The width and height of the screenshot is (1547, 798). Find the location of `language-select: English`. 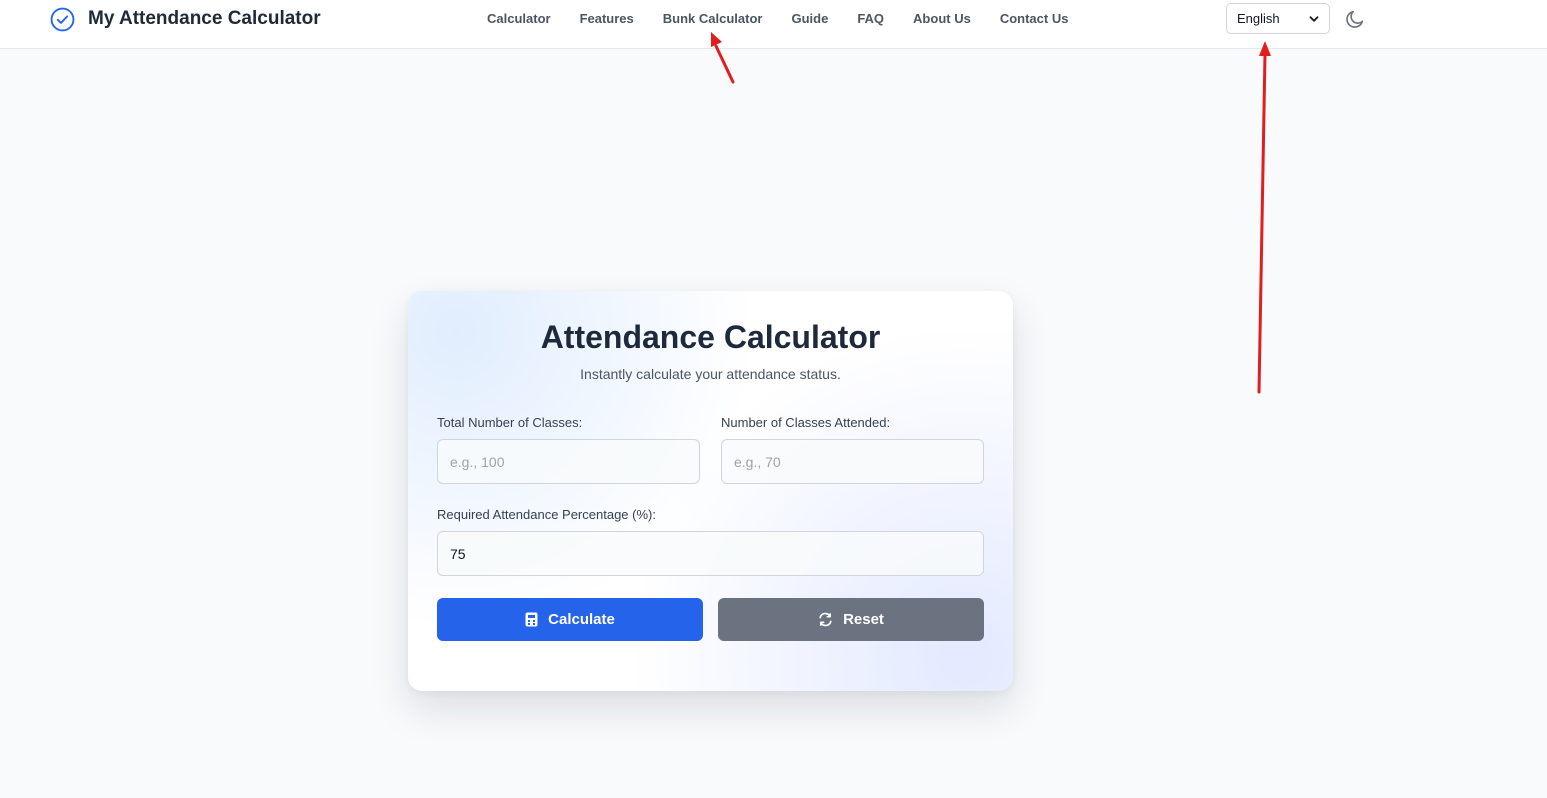

language-select: English is located at coordinates (1278, 18).